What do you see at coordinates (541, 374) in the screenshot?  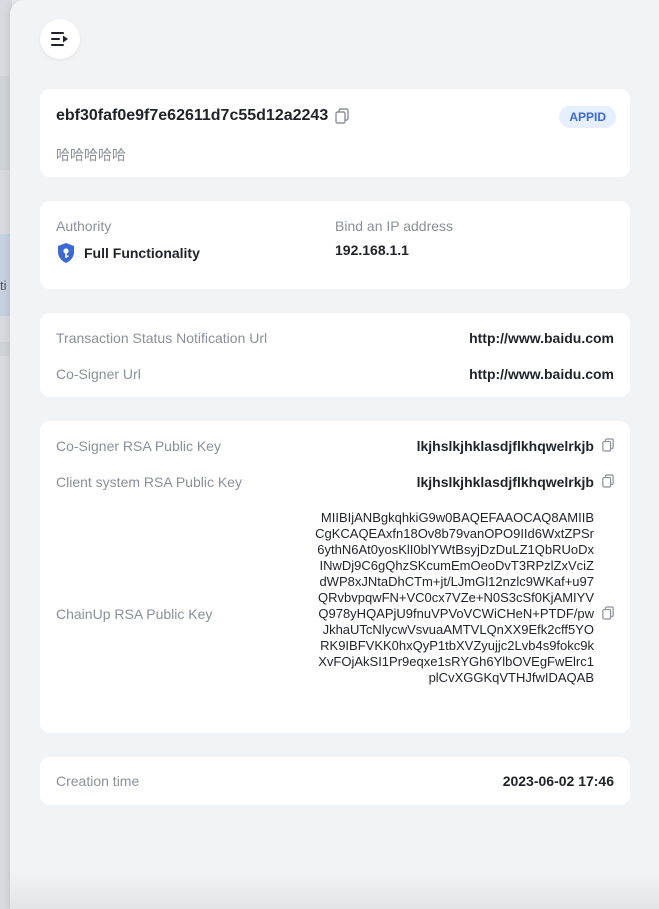 I see `cosigner-url-value: http://www.baidu.com` at bounding box center [541, 374].